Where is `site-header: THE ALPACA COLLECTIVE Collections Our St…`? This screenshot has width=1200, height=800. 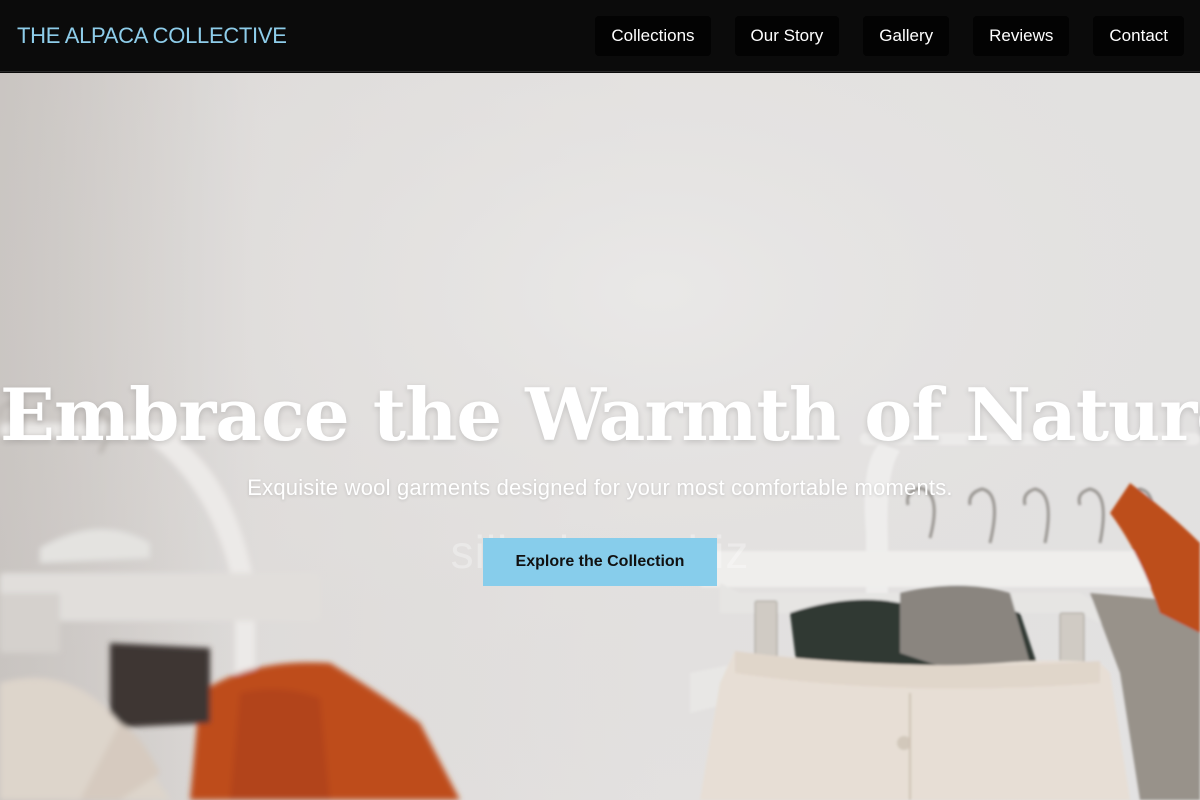
site-header: THE ALPACA COLLECTIVE Collections Our St… is located at coordinates (600, 36).